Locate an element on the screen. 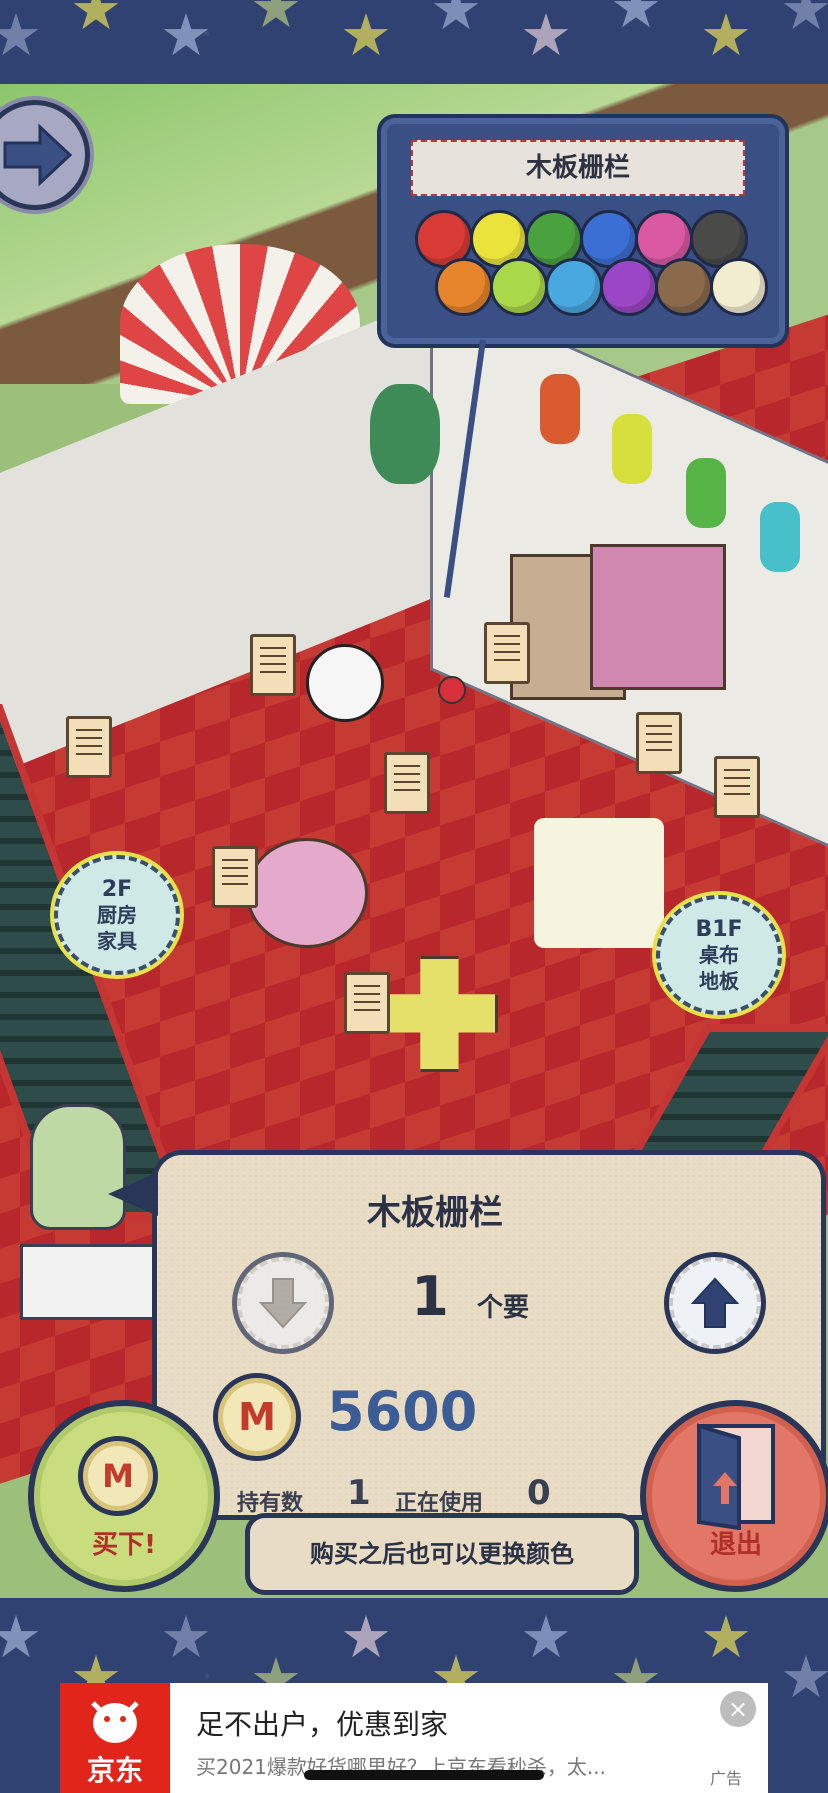  arrow-up-icon is located at coordinates (715, 1302).